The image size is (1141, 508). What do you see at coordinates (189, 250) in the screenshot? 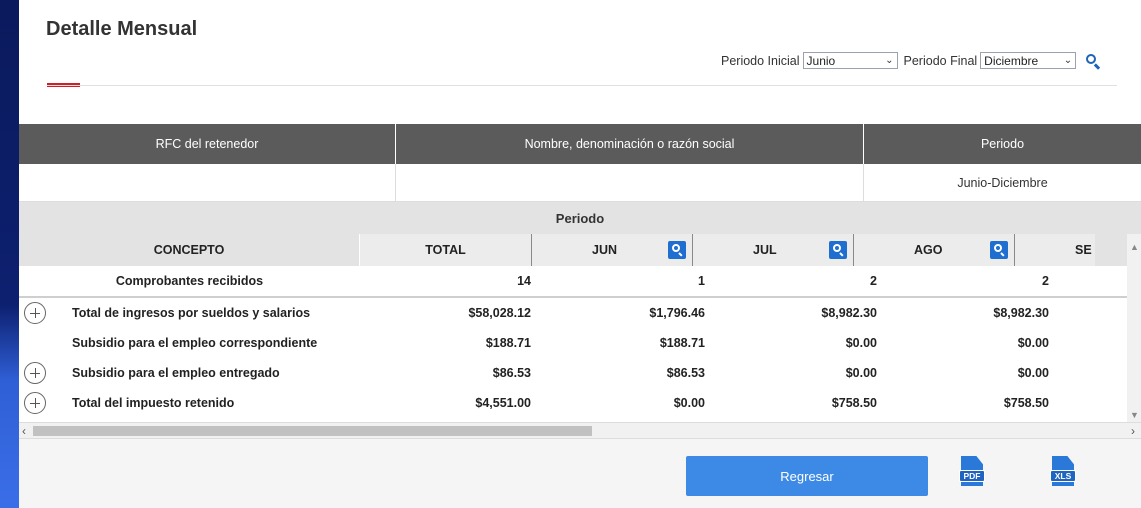
I see `col-concepto: CONCEPTO` at bounding box center [189, 250].